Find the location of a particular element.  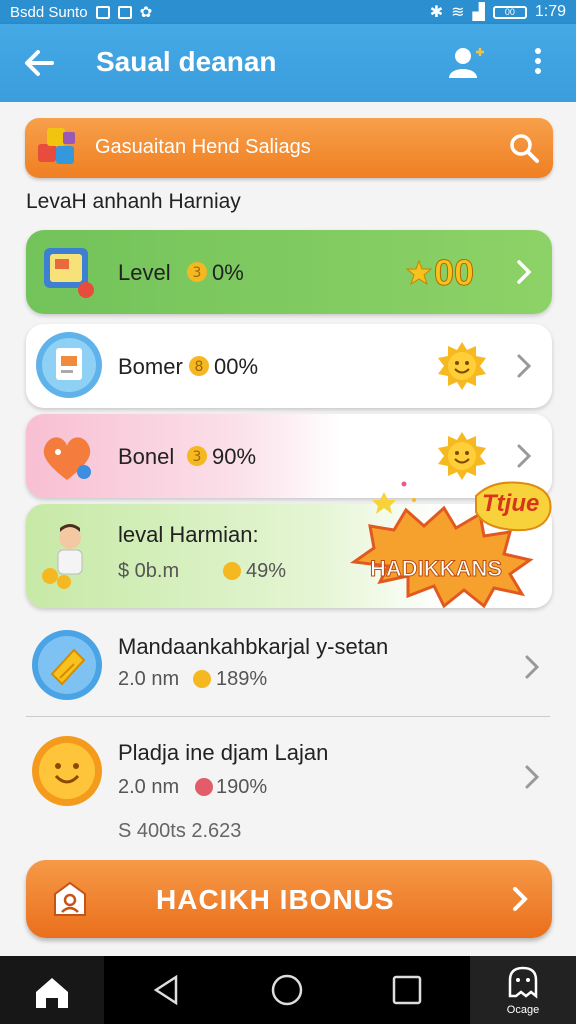

character-icon is located at coordinates (69, 555).